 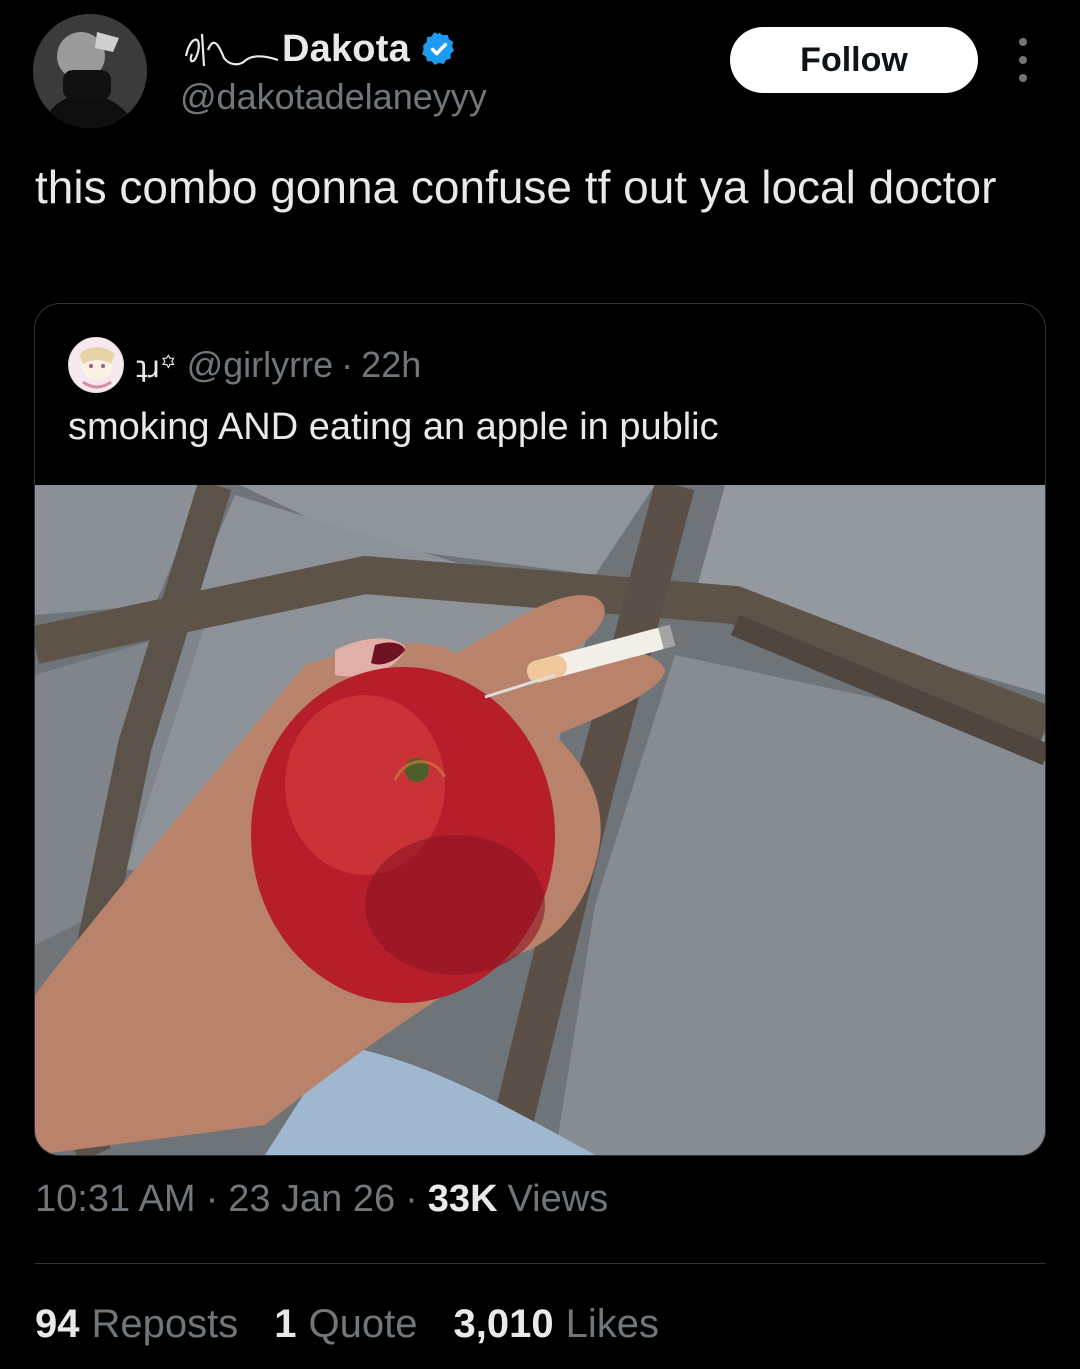 I want to click on likes-label: Likes, so click(x=612, y=1324).